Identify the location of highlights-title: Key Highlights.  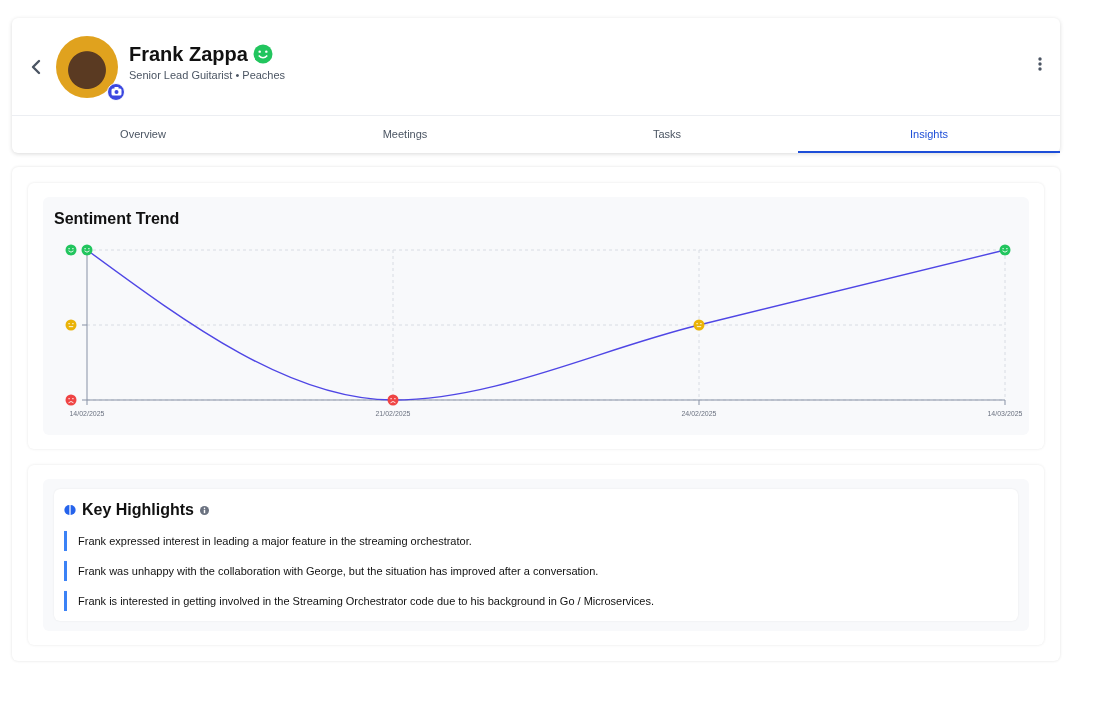
(138, 510).